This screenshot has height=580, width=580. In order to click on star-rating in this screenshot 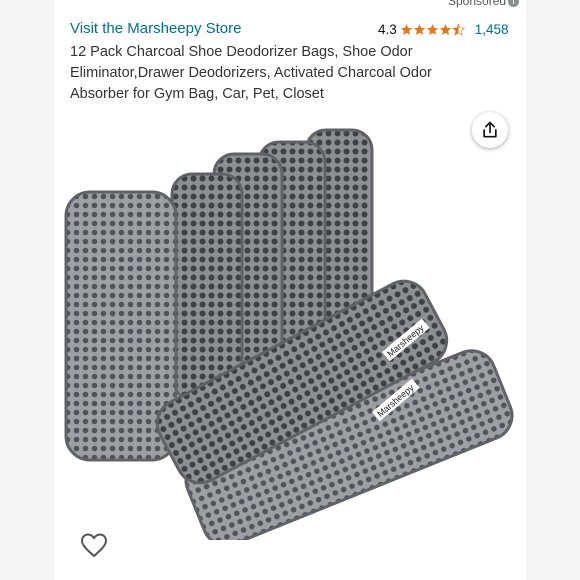, I will do `click(432, 29)`.